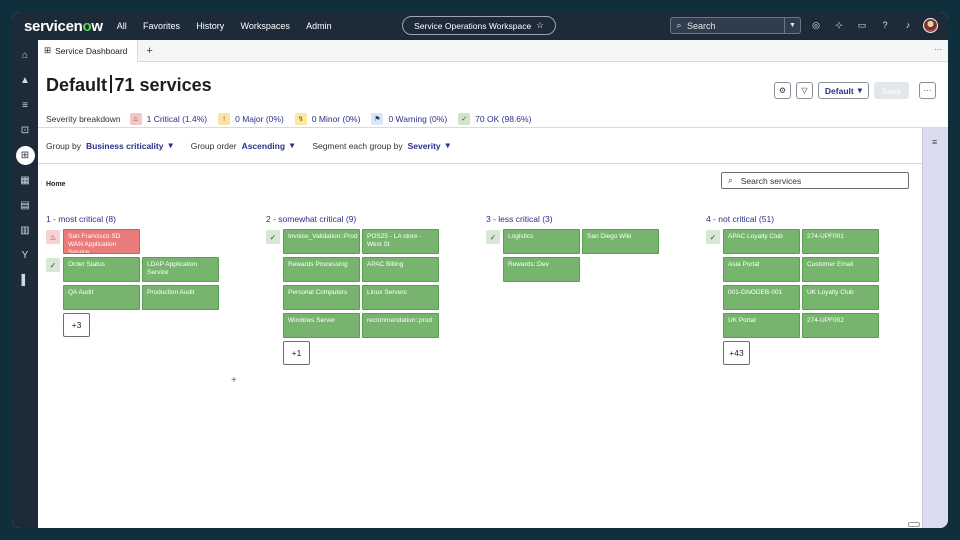  I want to click on service-card: LDAP Application Service, so click(180, 269).